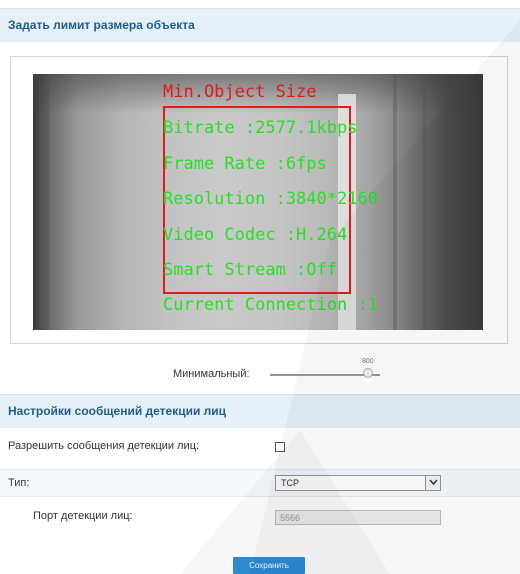 This screenshot has height=574, width=520. What do you see at coordinates (270, 199) in the screenshot?
I see `osd-resolution: Resolution :3840*2160` at bounding box center [270, 199].